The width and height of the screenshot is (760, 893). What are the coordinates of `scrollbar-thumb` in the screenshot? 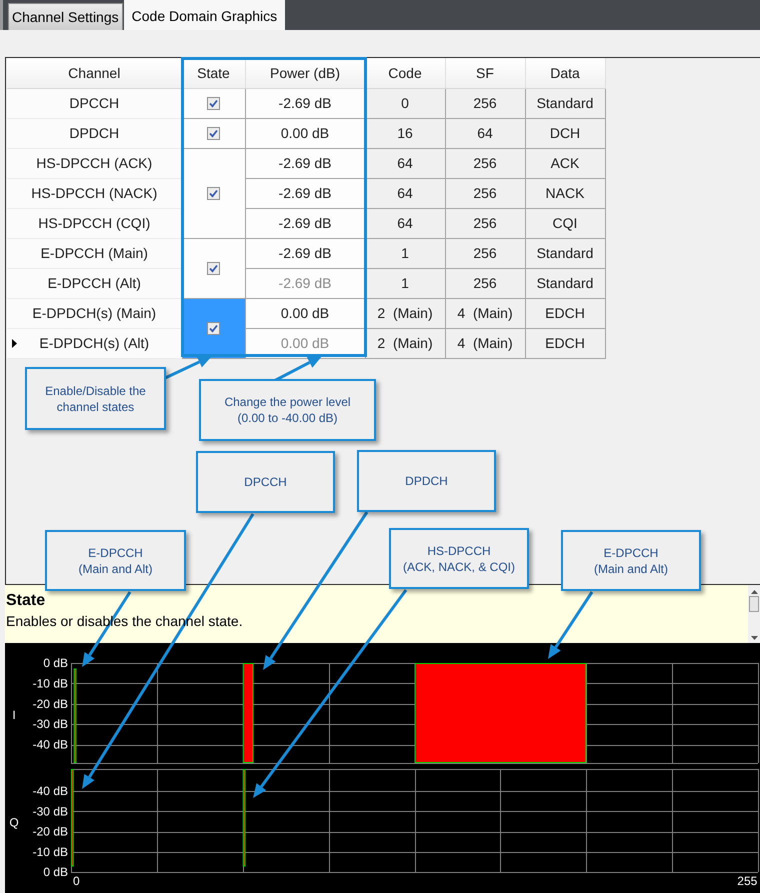 It's located at (754, 604).